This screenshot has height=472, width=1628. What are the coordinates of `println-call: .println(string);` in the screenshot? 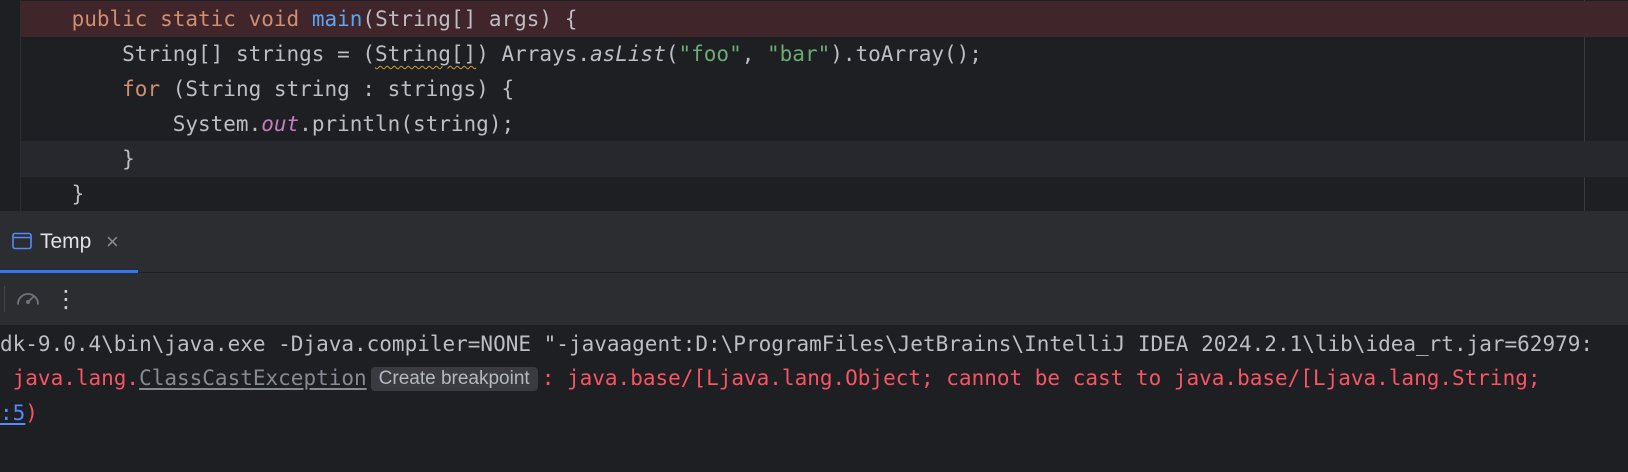 It's located at (407, 124).